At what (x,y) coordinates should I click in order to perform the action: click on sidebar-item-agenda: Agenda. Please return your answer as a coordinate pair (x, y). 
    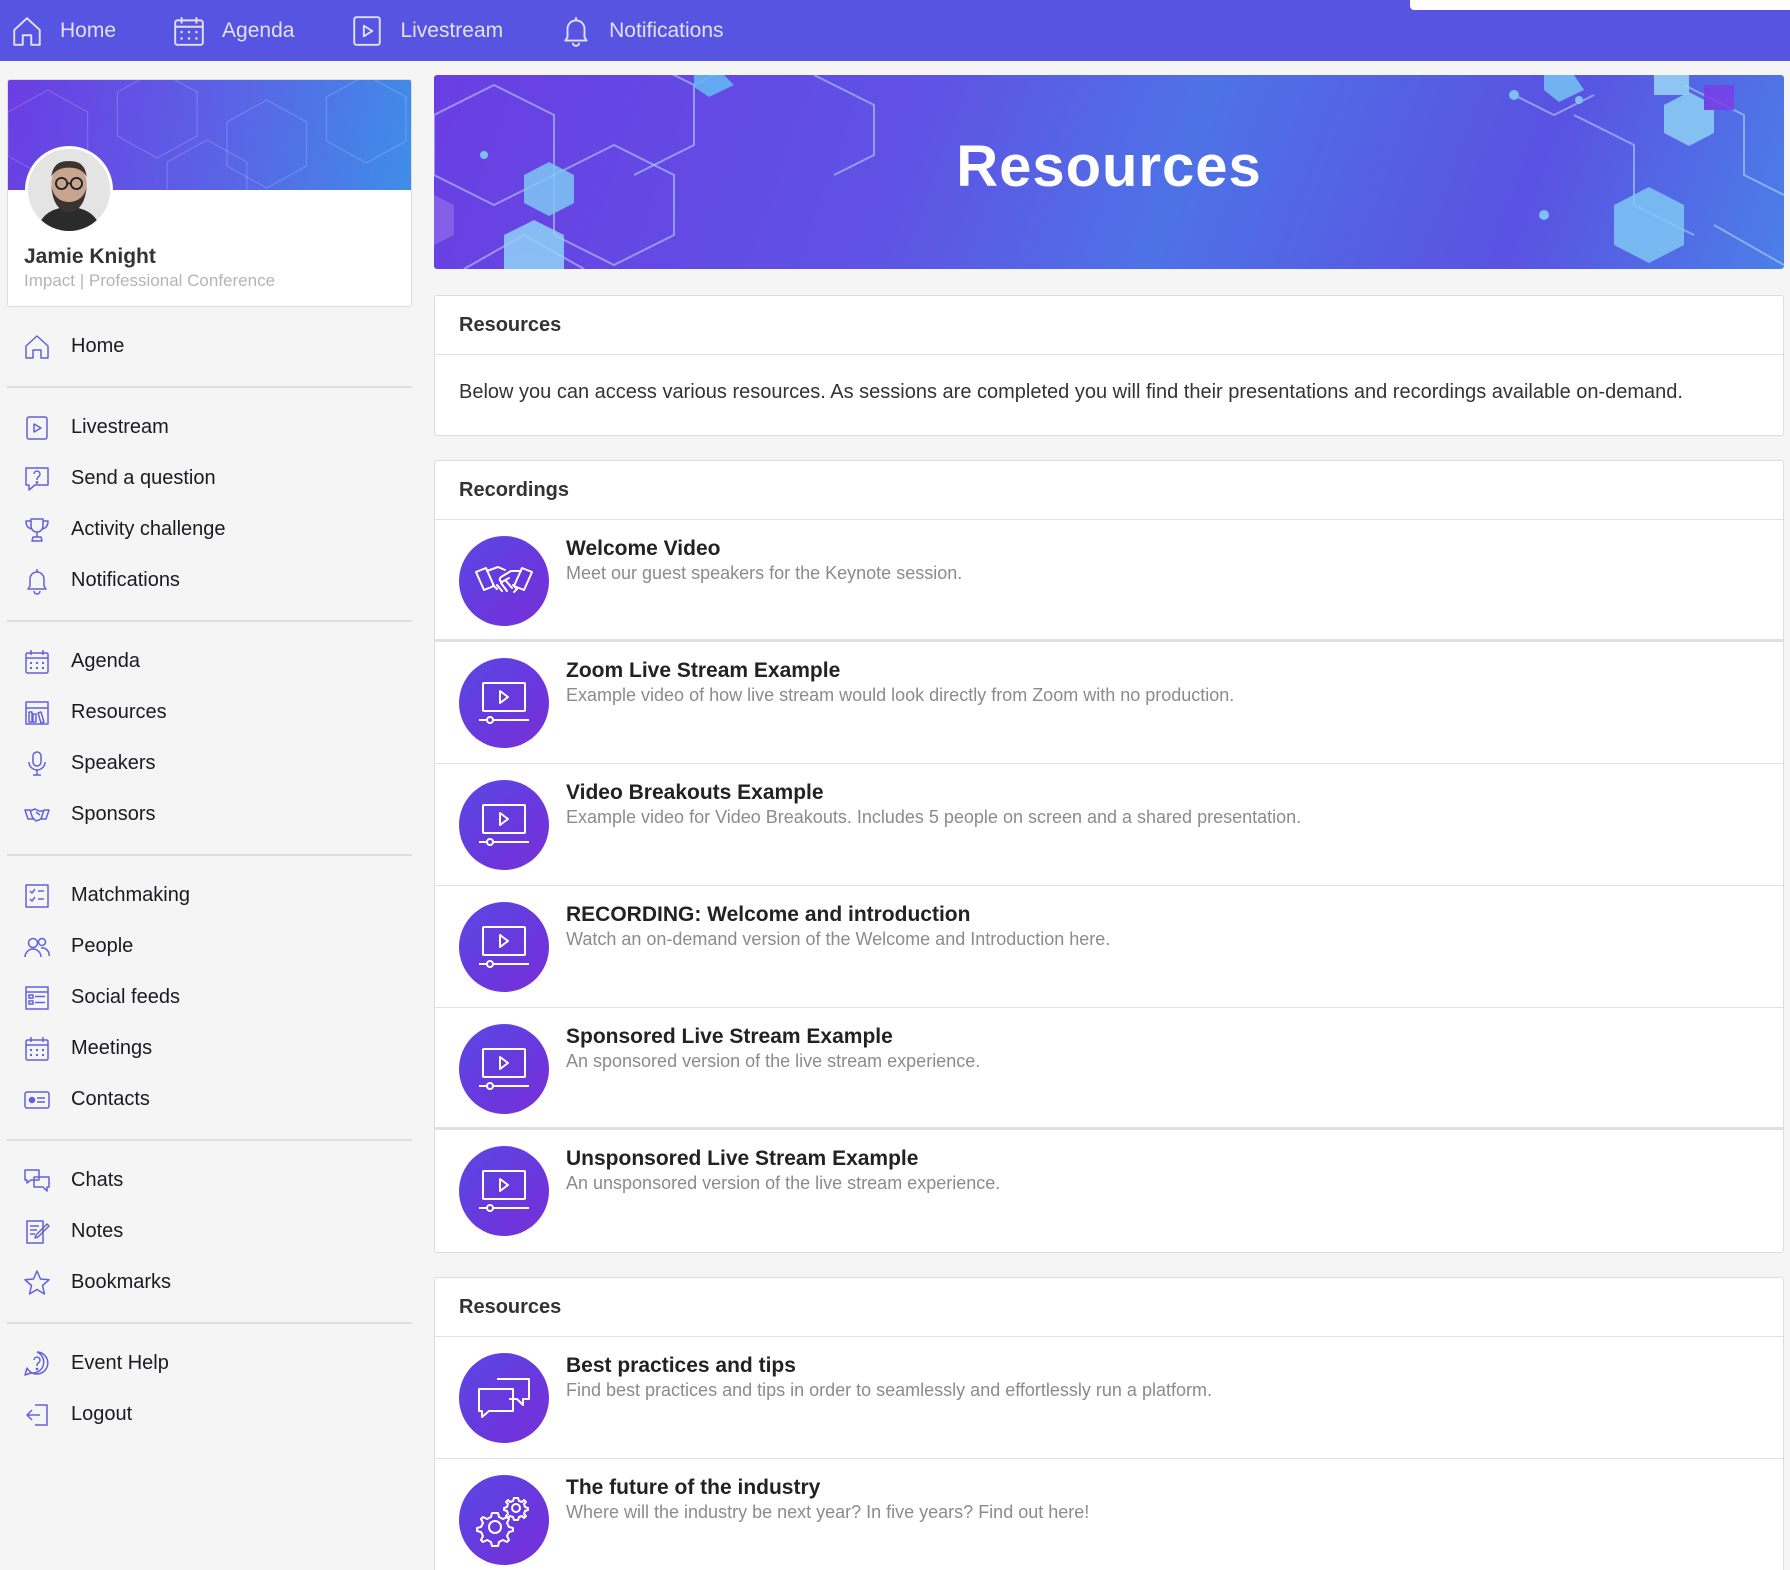
    Looking at the image, I should click on (209, 661).